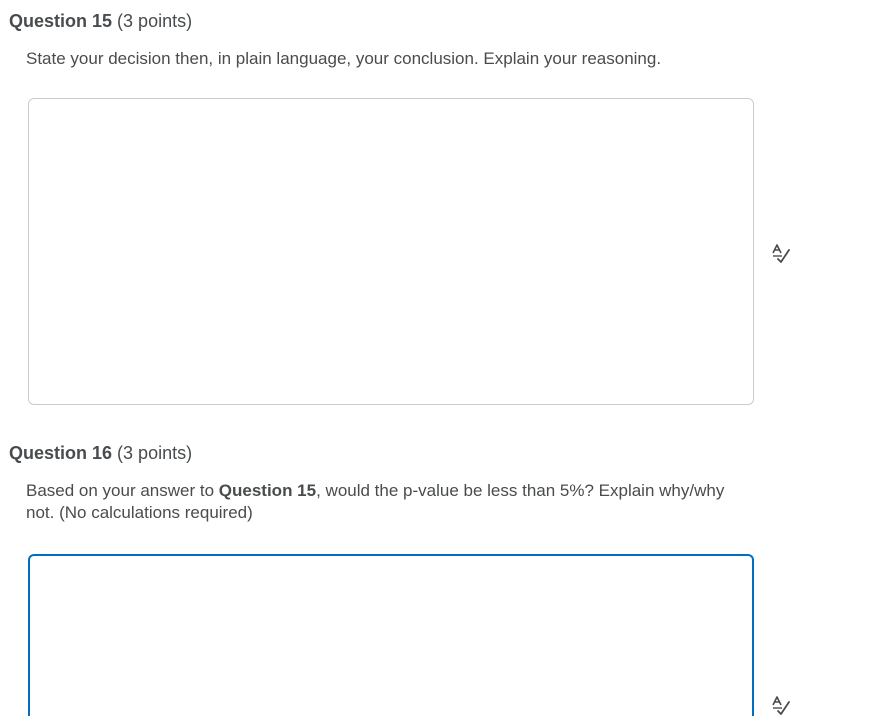  I want to click on prompt-text: Based on your answer to, so click(122, 490).